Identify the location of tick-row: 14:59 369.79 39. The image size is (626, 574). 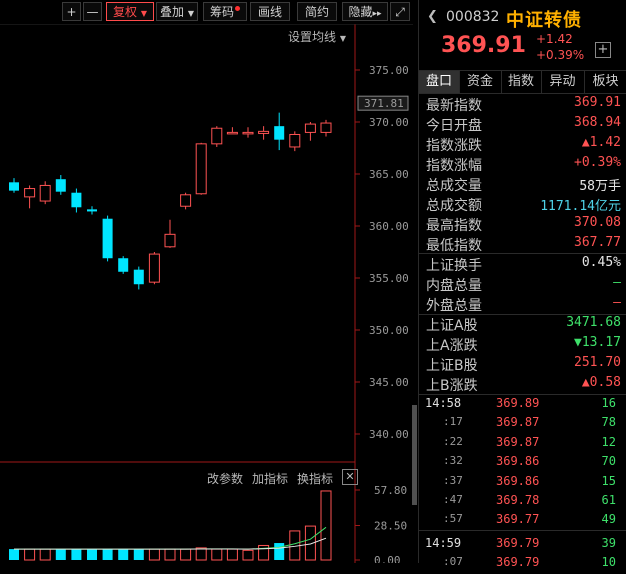
(522, 545).